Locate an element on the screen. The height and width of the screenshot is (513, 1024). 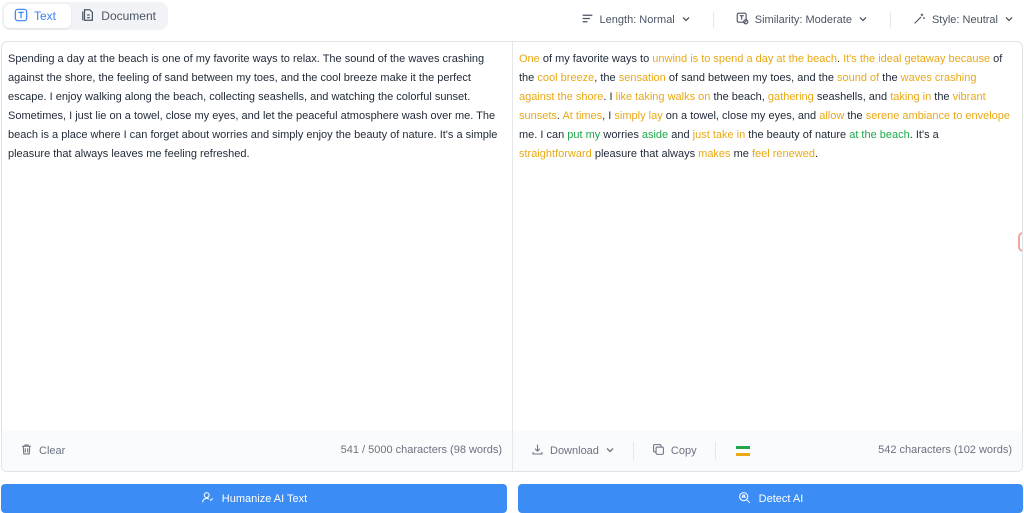
synonym-phrase: aside is located at coordinates (655, 135).